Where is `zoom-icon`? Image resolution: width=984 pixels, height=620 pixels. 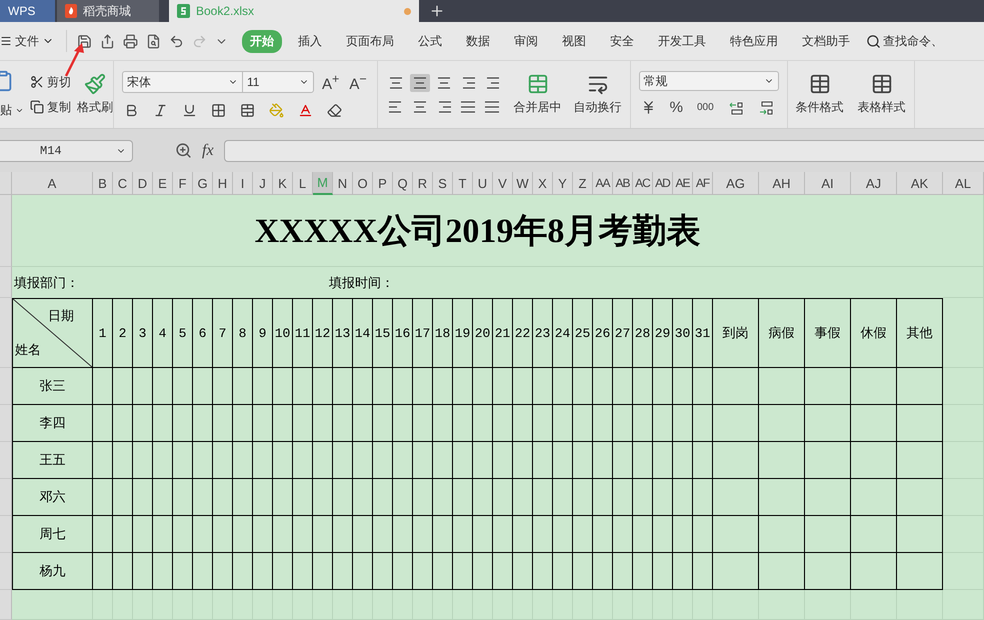 zoom-icon is located at coordinates (183, 150).